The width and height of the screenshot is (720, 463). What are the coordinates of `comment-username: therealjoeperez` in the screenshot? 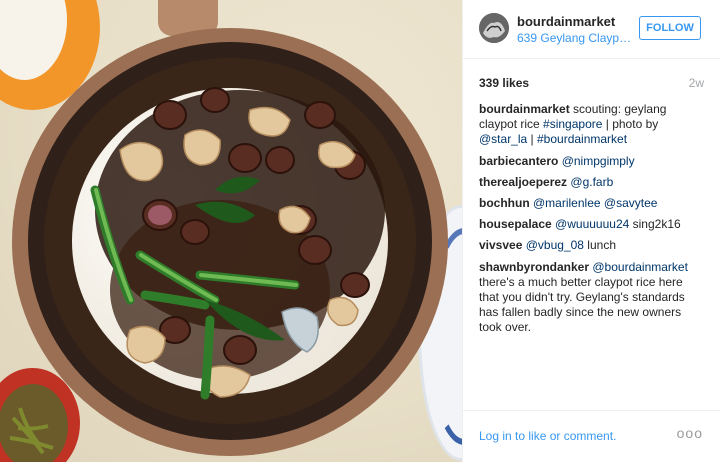 It's located at (523, 182).